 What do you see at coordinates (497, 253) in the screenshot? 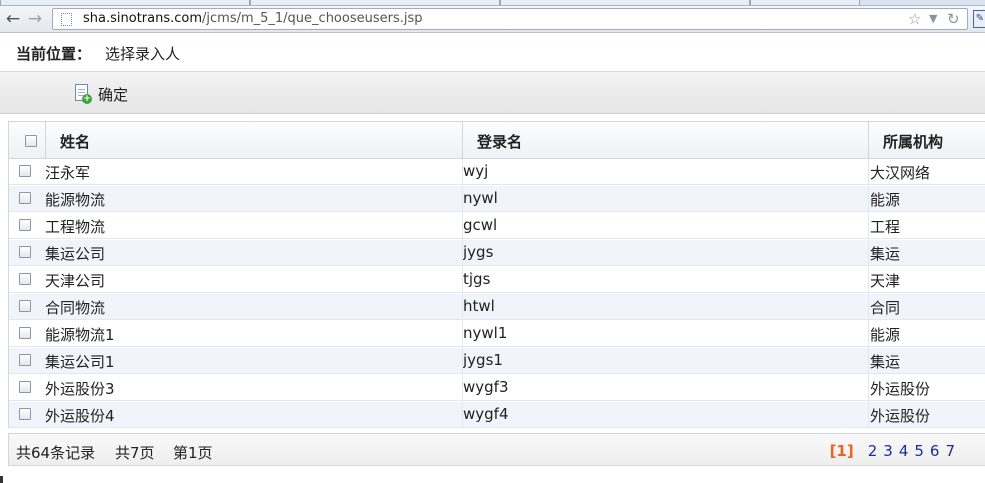
I see `table-row: 集运公司 jygs 集运` at bounding box center [497, 253].